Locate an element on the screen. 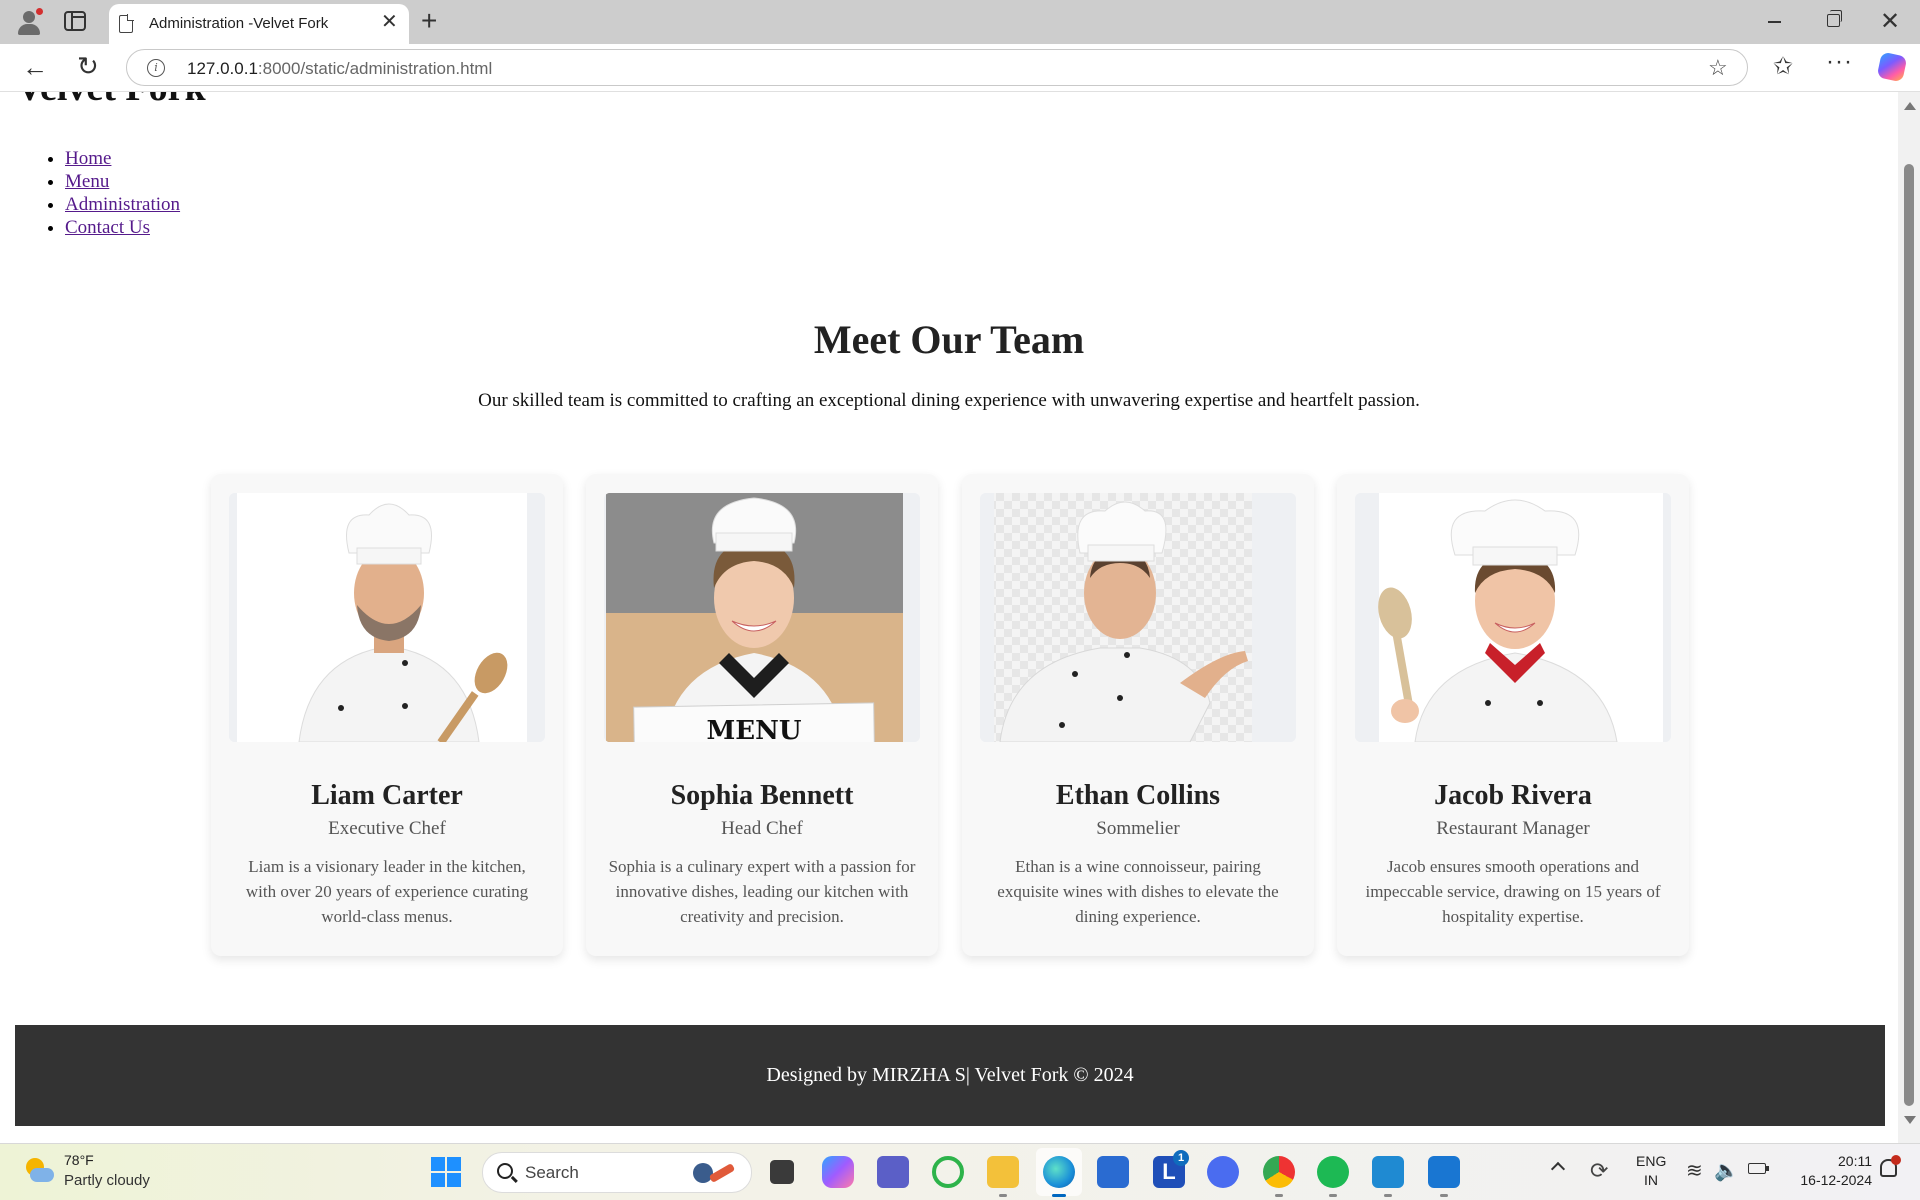 The width and height of the screenshot is (1920, 1200). nav-item-administration: Administration is located at coordinates (122, 204).